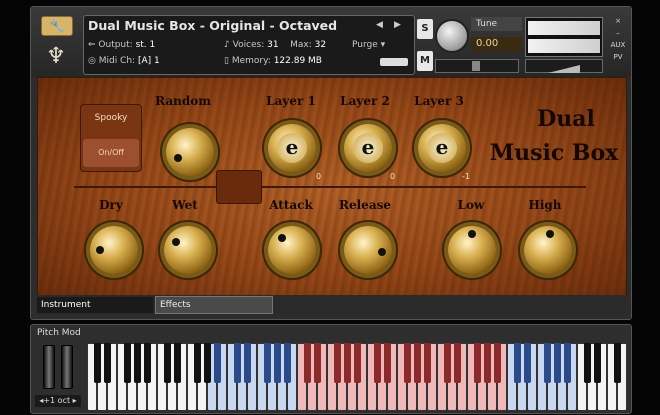  I want to click on instrument-title: Dual Music Box - Original - Octaved ◀ ▶, so click(249, 27).